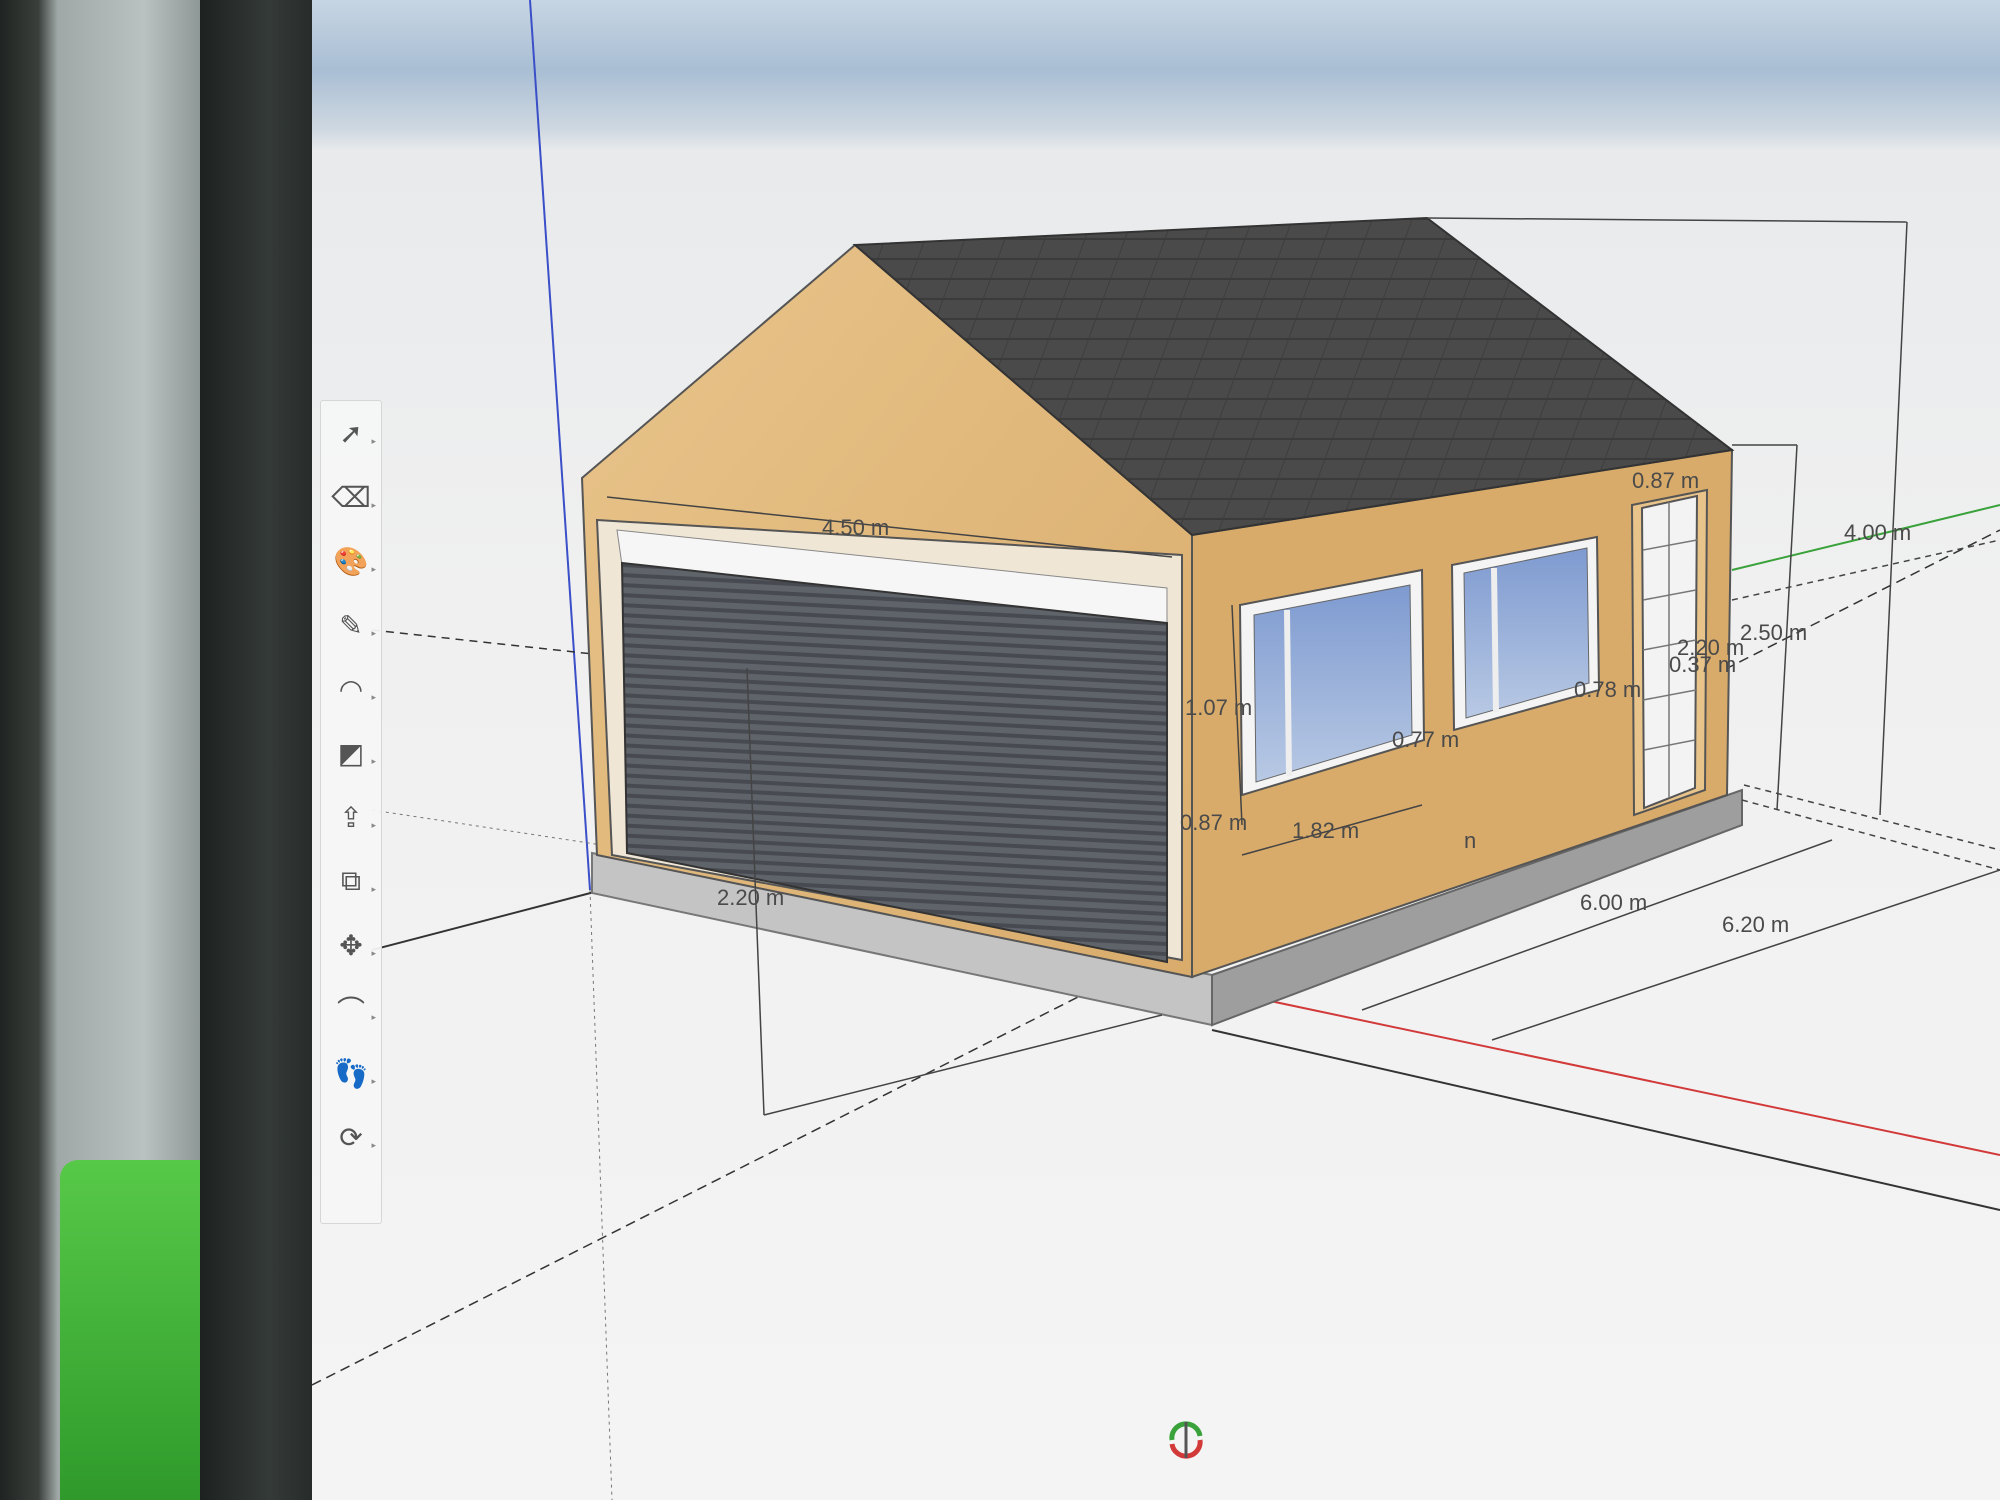 Image resolution: width=2000 pixels, height=1500 pixels. I want to click on dim-stray-label: n, so click(1470, 840).